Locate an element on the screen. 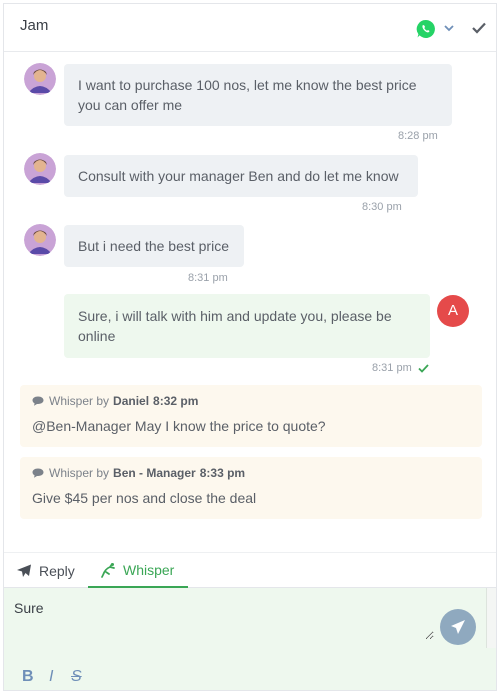  tab-reply: Reply is located at coordinates (45, 570).